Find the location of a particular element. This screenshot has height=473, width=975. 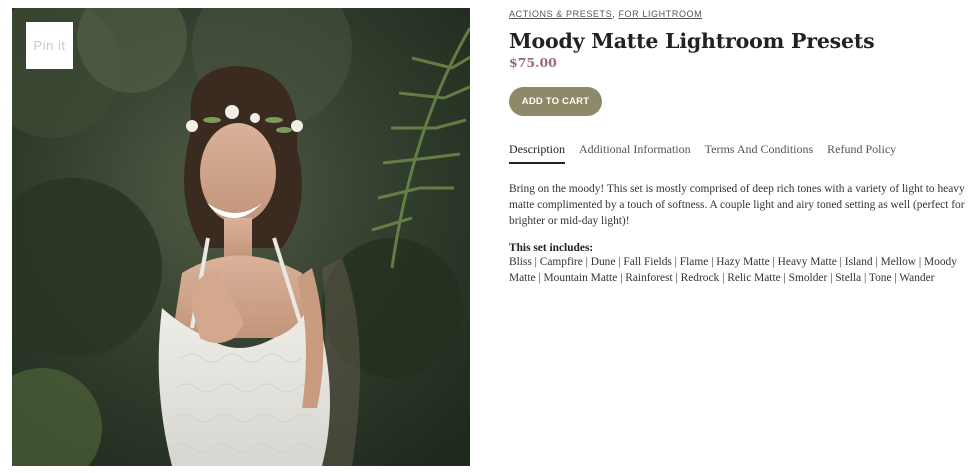

includes-heading: This set includes: is located at coordinates (551, 248).